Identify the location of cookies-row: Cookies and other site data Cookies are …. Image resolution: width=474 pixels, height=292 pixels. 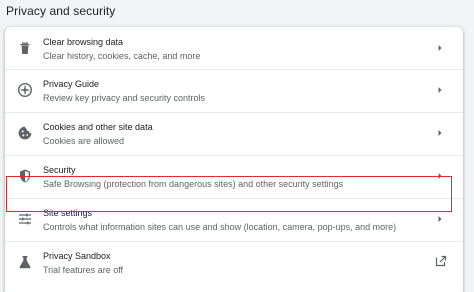
(234, 133).